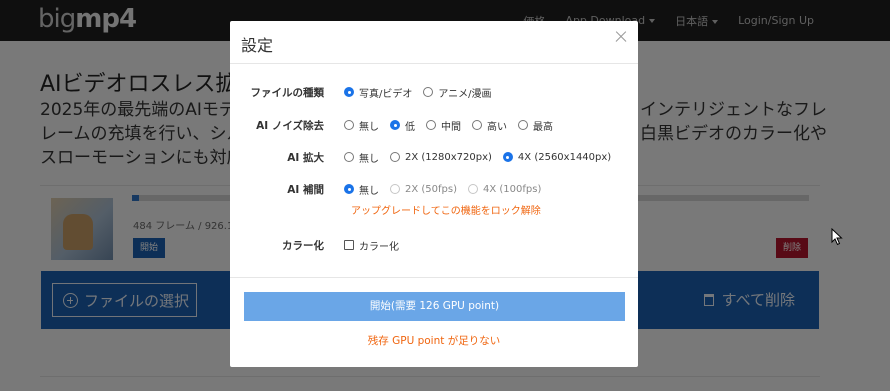  Describe the element at coordinates (434, 245) in the screenshot. I see `row-colorize: カラー化 カラー化` at that location.